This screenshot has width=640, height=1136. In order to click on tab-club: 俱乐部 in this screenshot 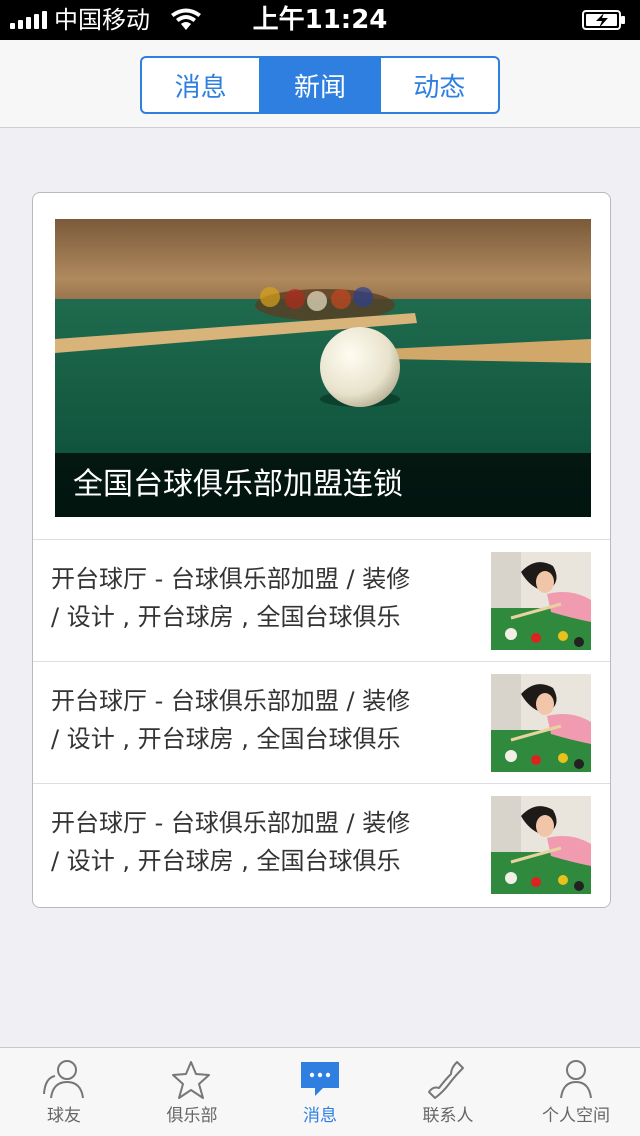, I will do `click(192, 1092)`.